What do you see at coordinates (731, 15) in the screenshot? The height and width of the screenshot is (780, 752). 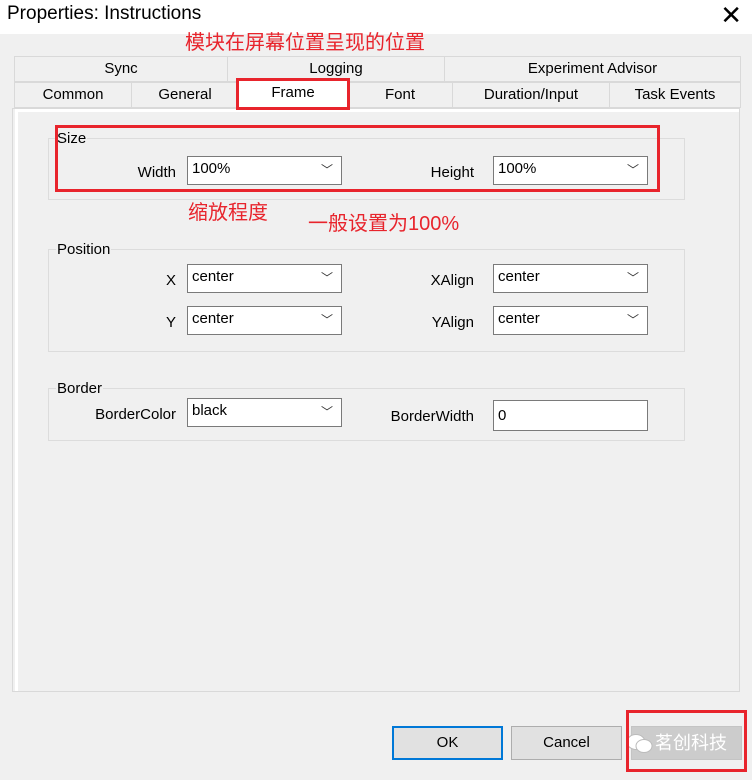 I see `close-icon: ✕` at bounding box center [731, 15].